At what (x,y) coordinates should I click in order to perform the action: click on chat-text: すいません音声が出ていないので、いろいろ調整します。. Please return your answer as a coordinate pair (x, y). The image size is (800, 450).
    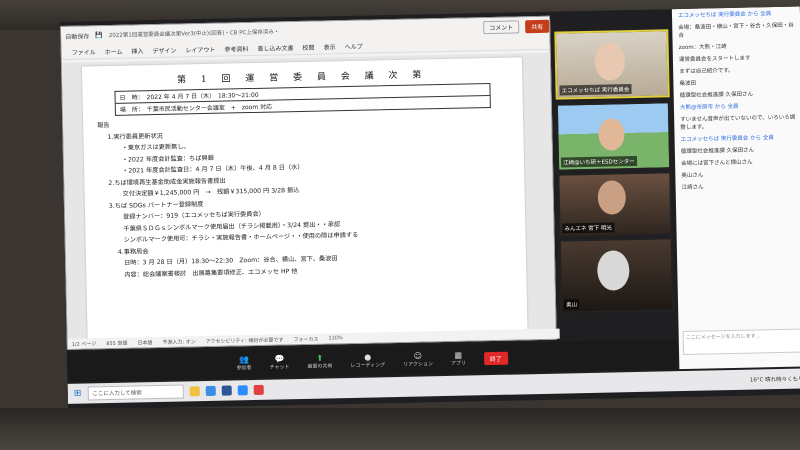
    Looking at the image, I should click on (738, 123).